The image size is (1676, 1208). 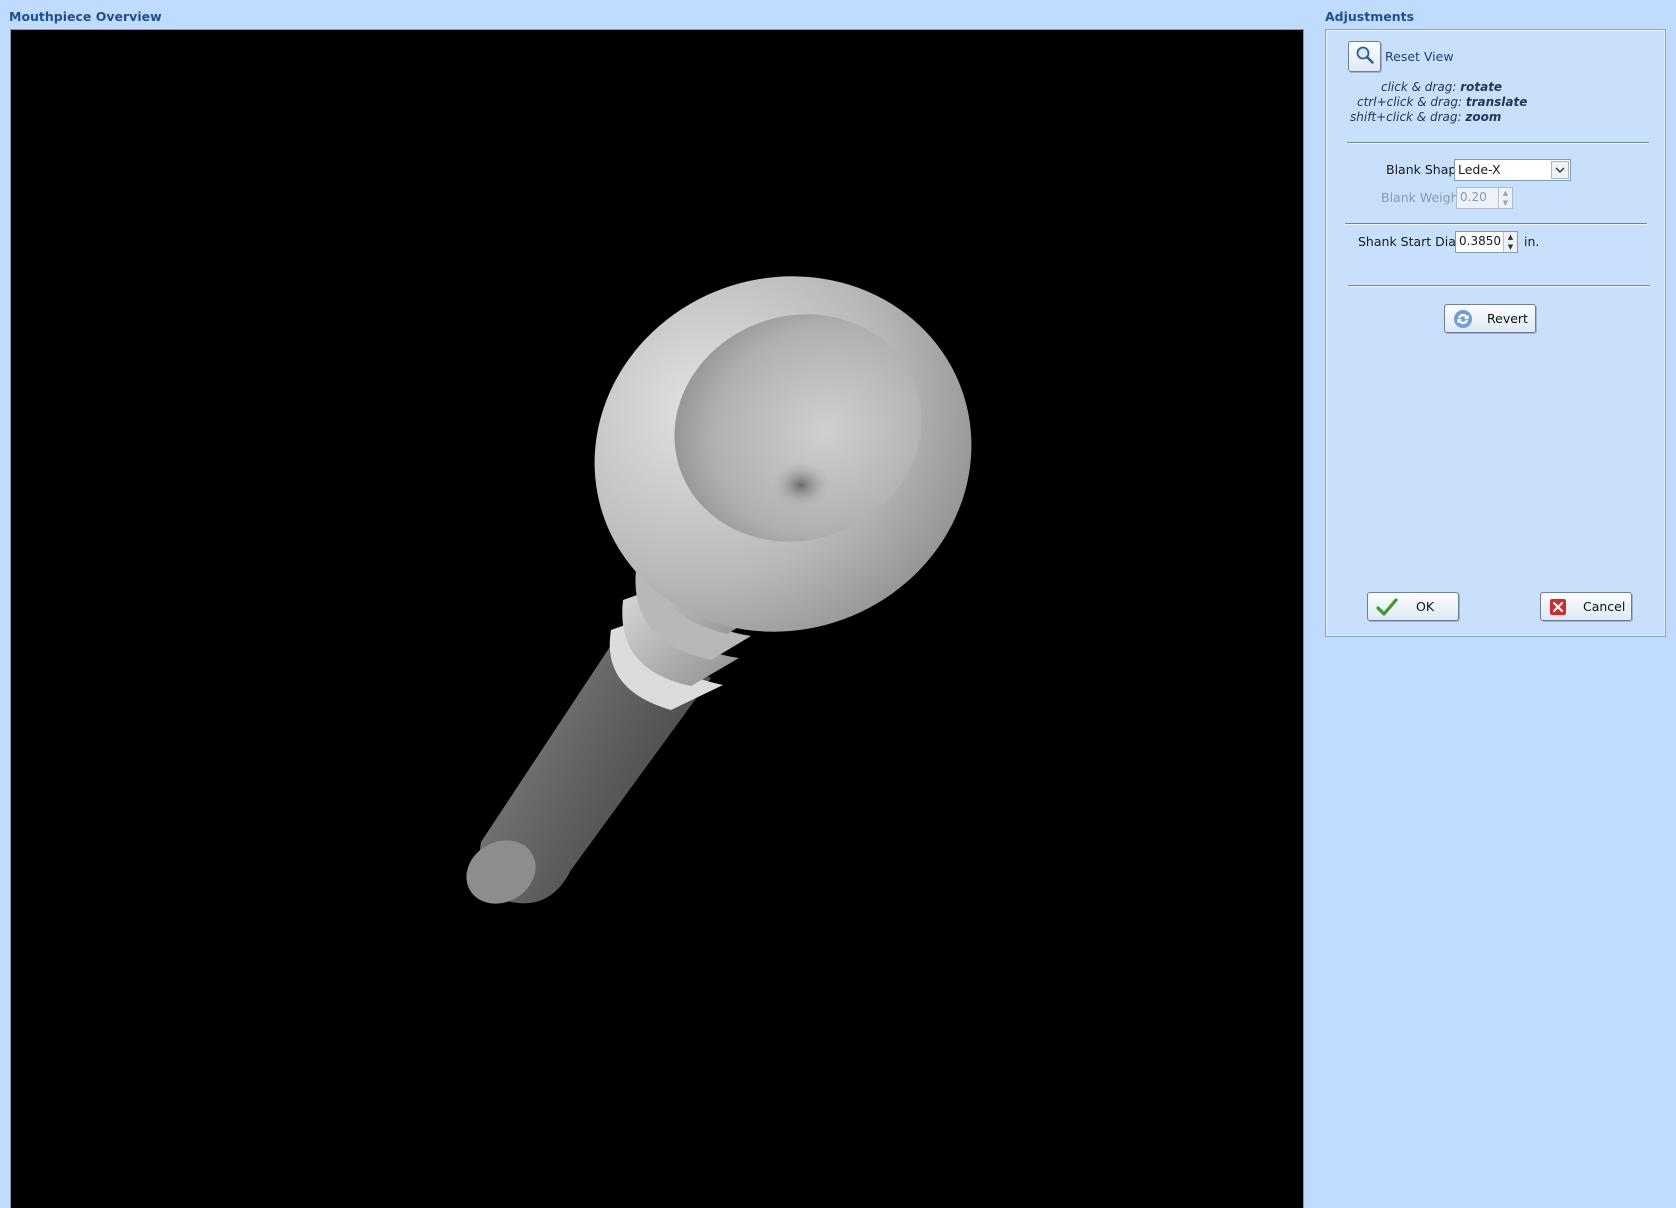 I want to click on blank-shape-label: Blank Shape, so click(x=1425, y=169).